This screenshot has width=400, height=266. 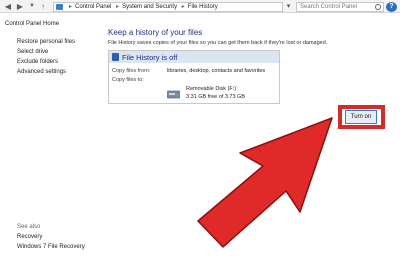 I want to click on page-title: Keep a history of your files, so click(x=155, y=32).